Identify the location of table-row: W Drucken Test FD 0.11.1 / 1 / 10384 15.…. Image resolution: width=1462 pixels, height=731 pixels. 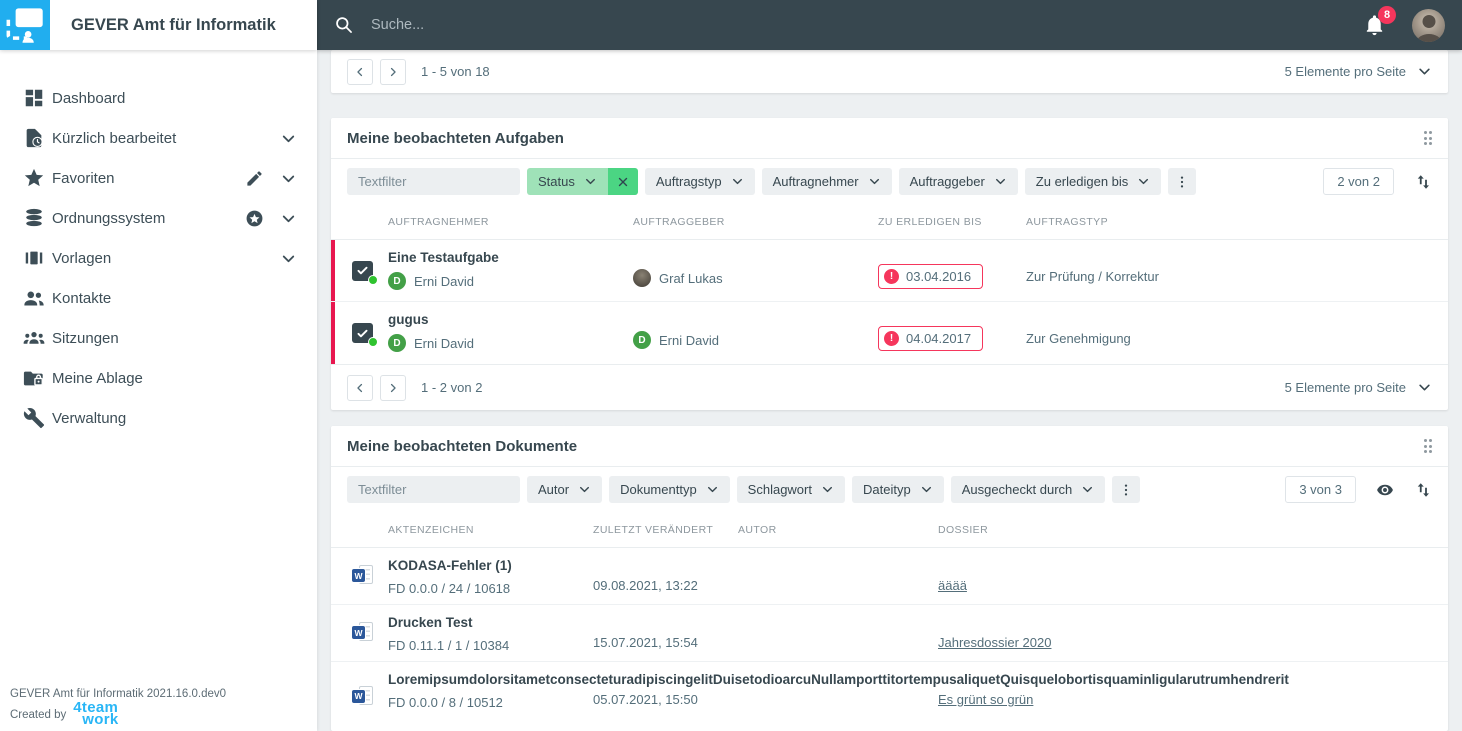
(889, 633).